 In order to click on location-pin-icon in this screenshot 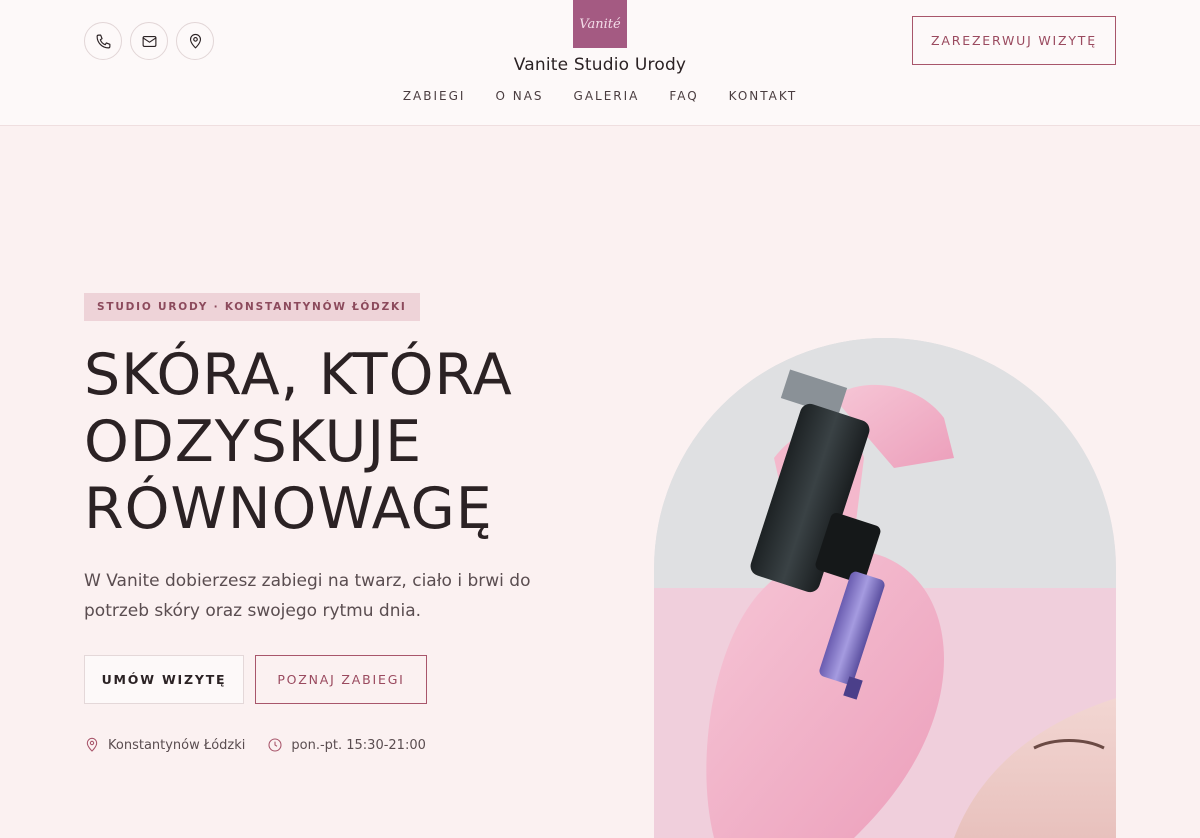, I will do `click(92, 744)`.